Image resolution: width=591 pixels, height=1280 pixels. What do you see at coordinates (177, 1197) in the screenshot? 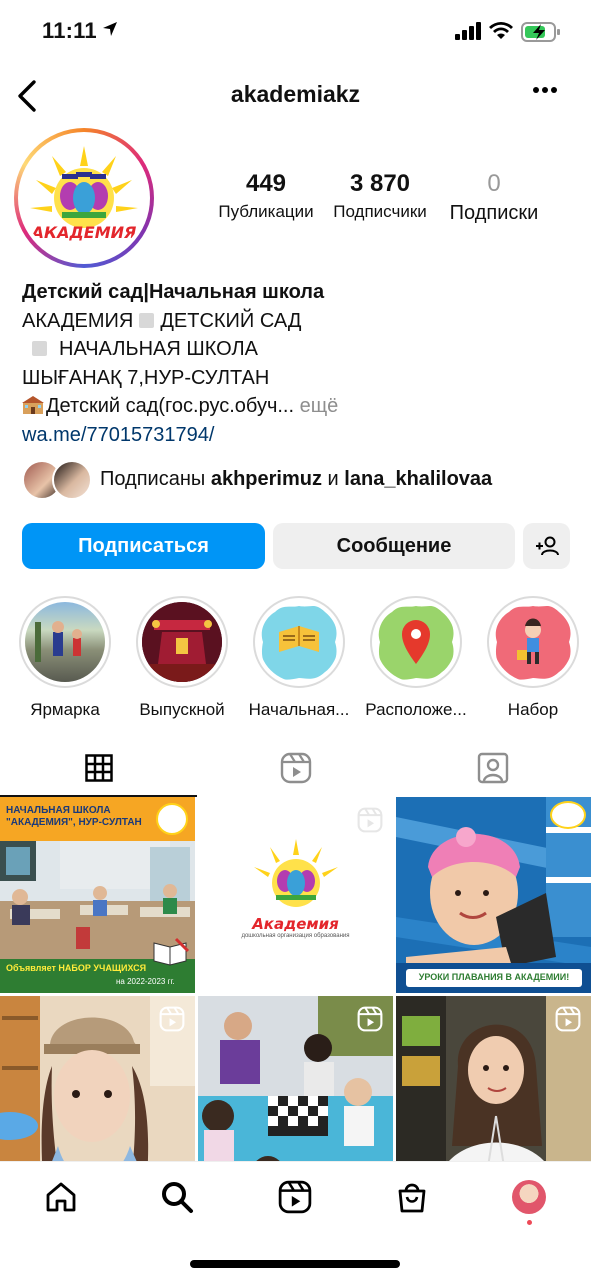
I see `search-icon` at bounding box center [177, 1197].